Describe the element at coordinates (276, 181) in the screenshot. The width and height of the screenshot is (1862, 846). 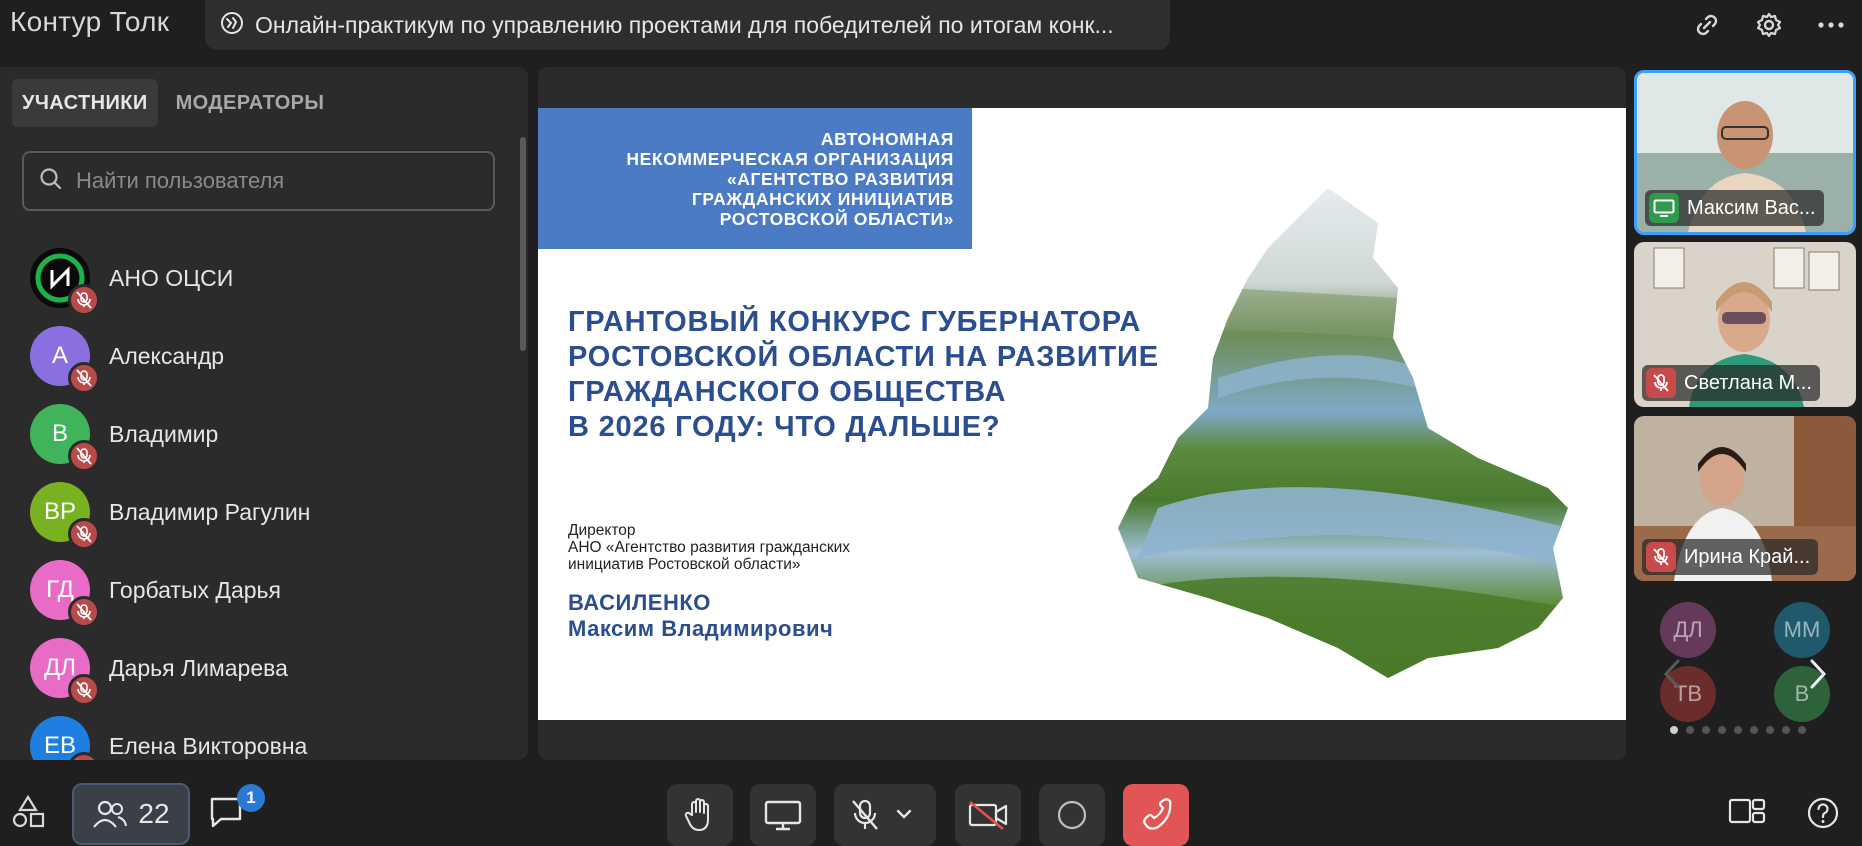
I see `search-input` at that location.